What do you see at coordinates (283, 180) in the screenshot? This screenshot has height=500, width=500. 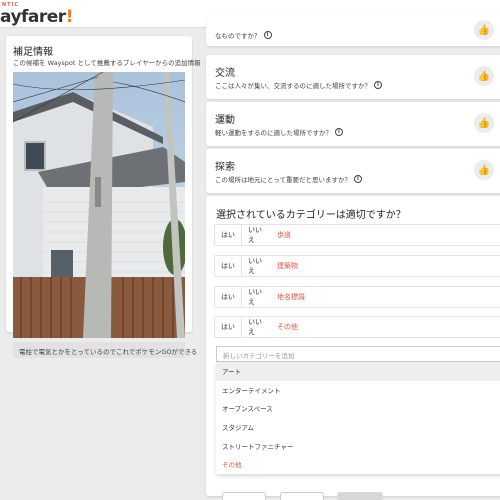 I see `question-3-text: この場所は地元にとって重要だと思いますか？` at bounding box center [283, 180].